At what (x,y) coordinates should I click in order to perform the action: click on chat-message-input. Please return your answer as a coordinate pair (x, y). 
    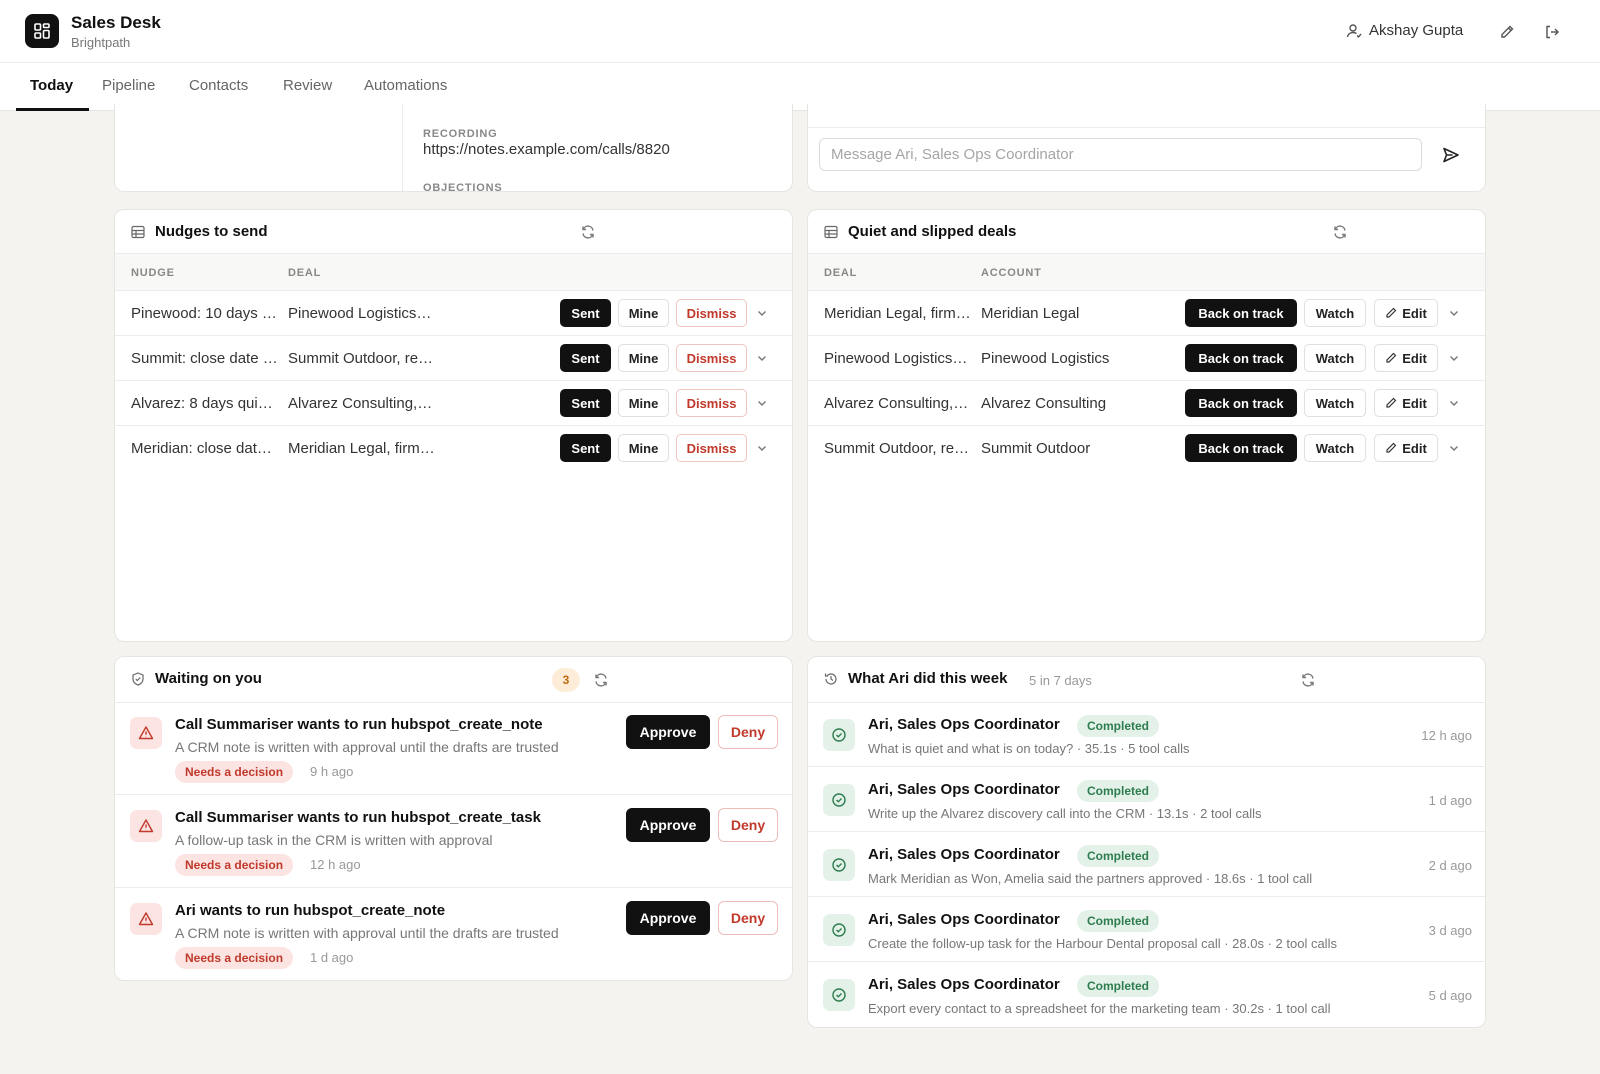
    Looking at the image, I should click on (1120, 154).